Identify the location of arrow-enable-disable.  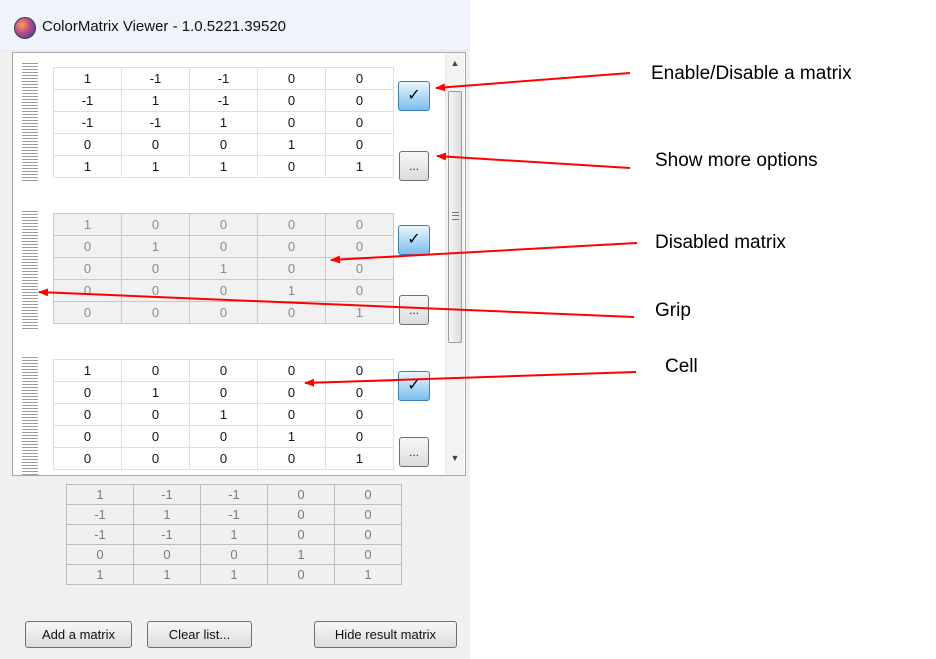
(533, 82).